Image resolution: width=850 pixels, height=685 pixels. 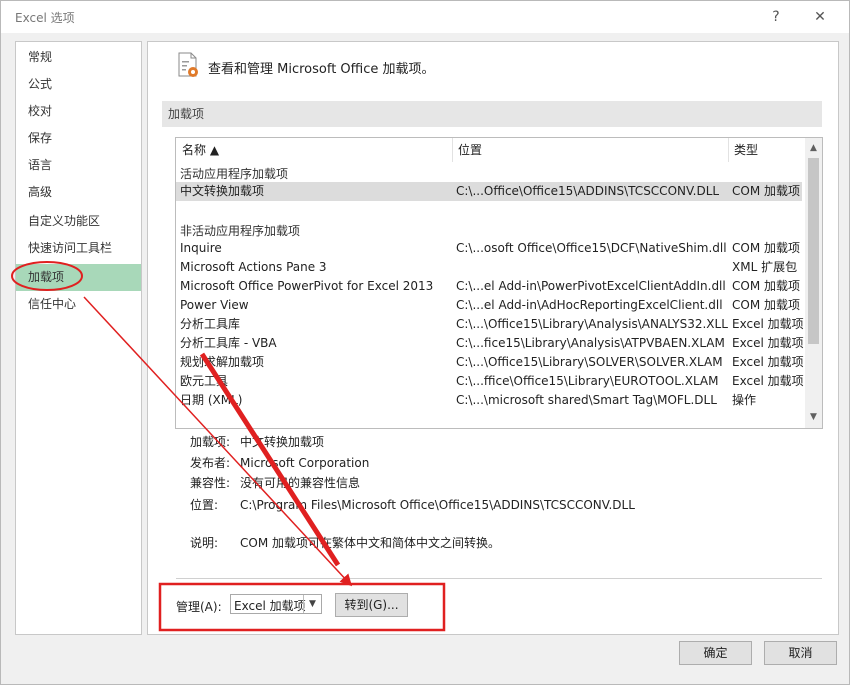 What do you see at coordinates (78, 221) in the screenshot?
I see `sidebar-item-customize-ribbon: 自定义功能区` at bounding box center [78, 221].